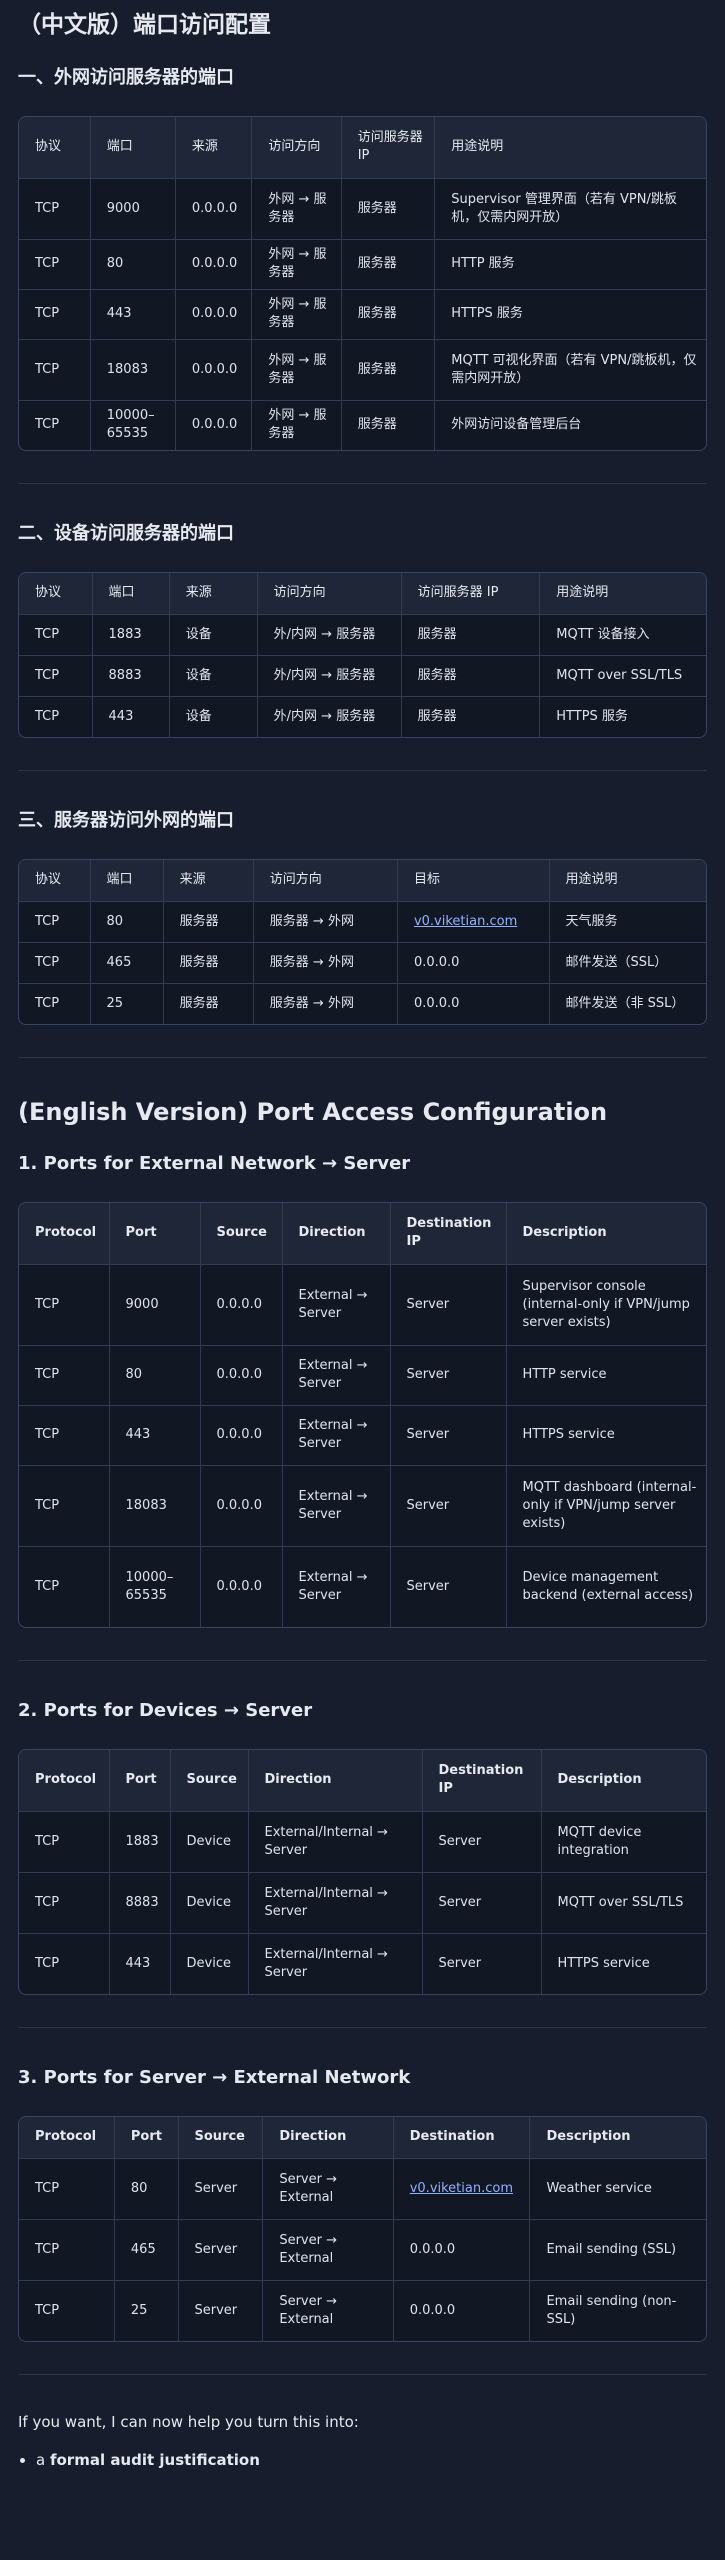  Describe the element at coordinates (126, 820) in the screenshot. I see `zh-section-heading: 三、服务器访问外网的端口` at that location.